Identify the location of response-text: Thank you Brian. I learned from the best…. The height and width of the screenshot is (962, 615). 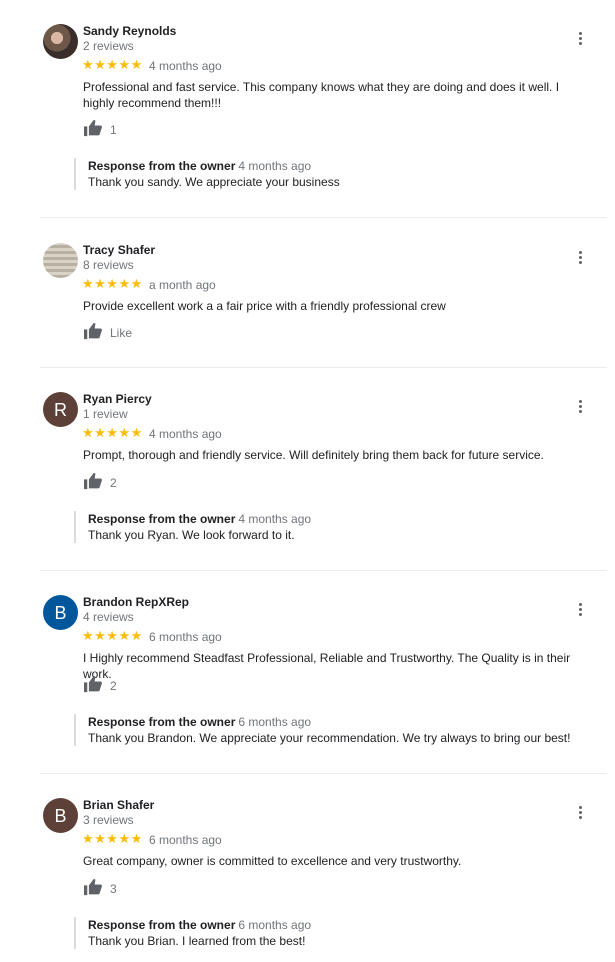
(197, 941).